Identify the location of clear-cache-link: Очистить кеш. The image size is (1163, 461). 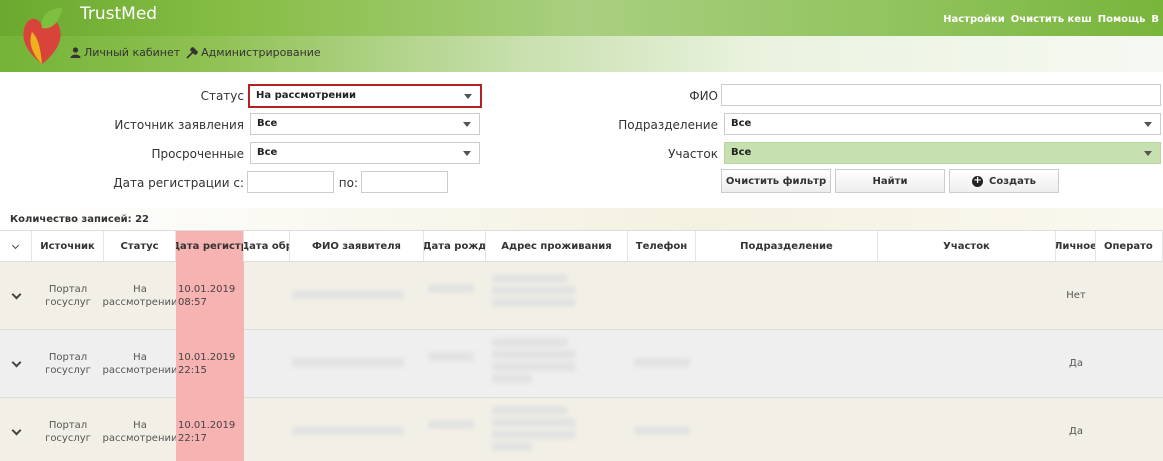
(1051, 19).